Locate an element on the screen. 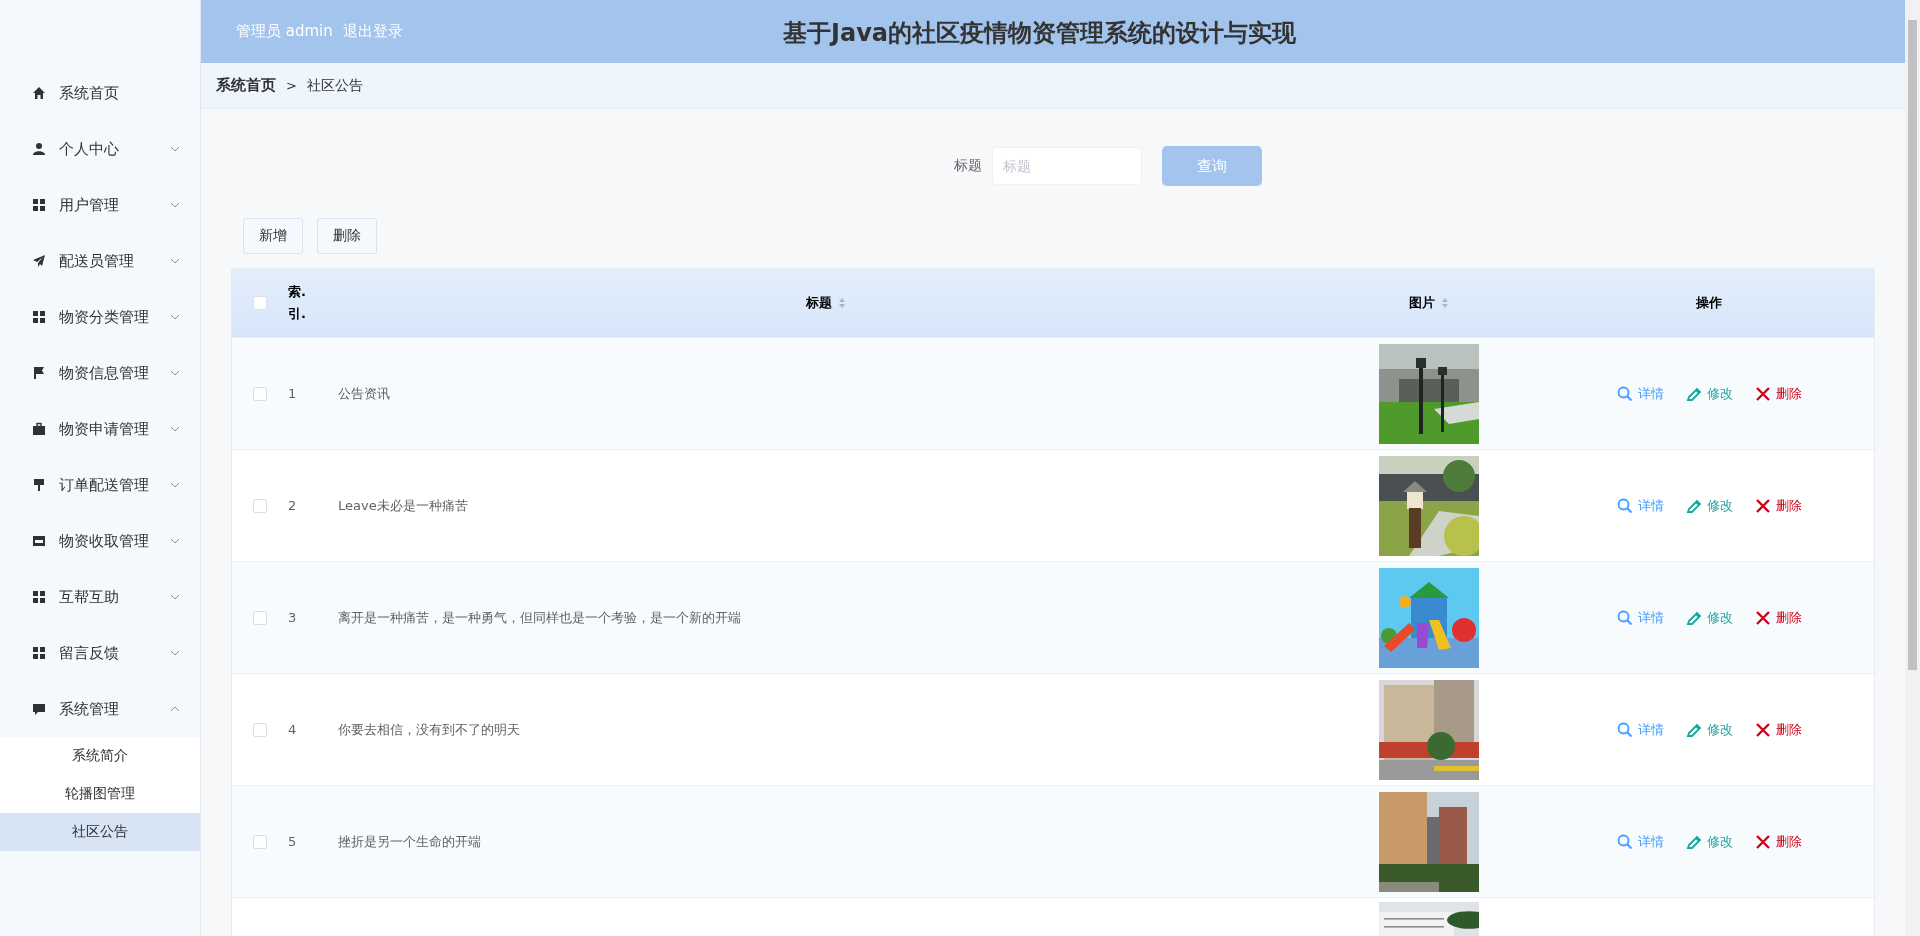 The image size is (1920, 936). person-icon is located at coordinates (39, 149).